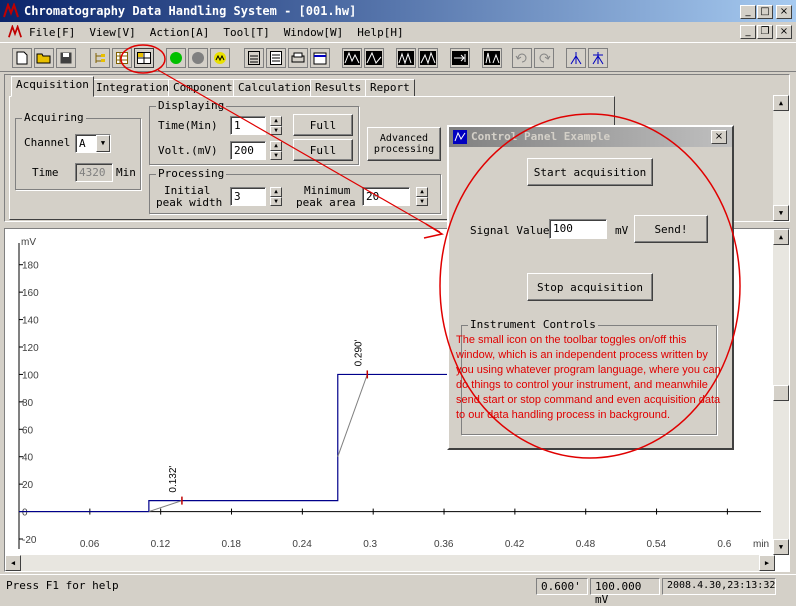  I want to click on volt-label: Volt.(mV), so click(188, 150).